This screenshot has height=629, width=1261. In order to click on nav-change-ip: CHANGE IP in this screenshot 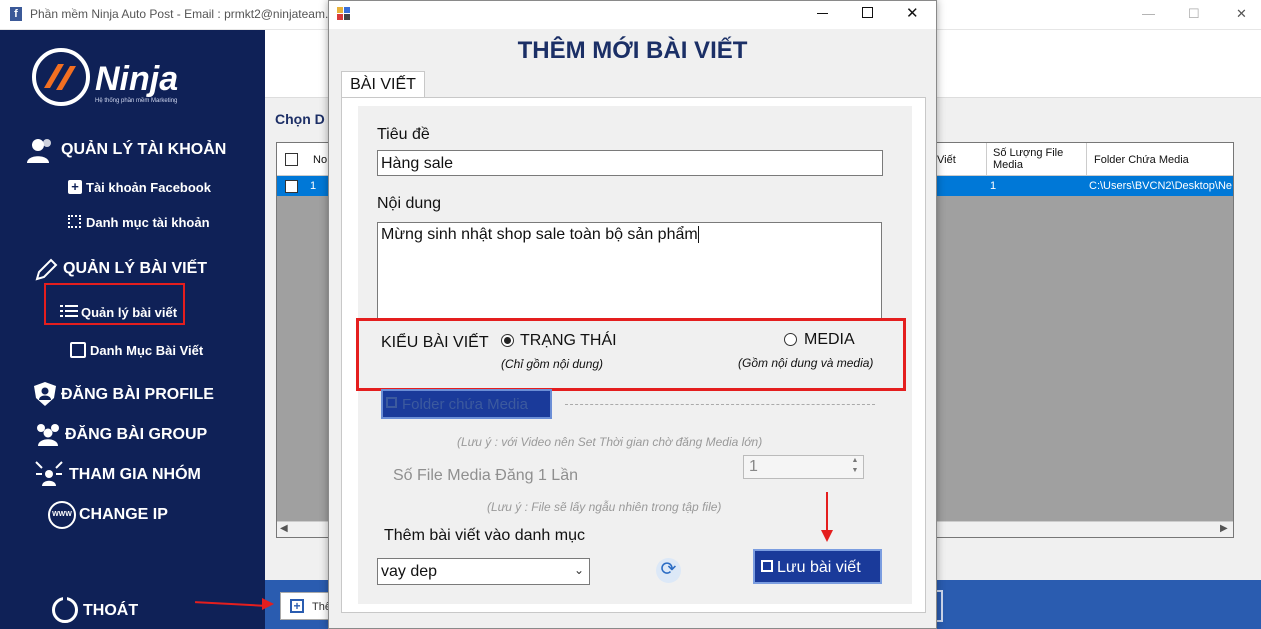, I will do `click(123, 515)`.